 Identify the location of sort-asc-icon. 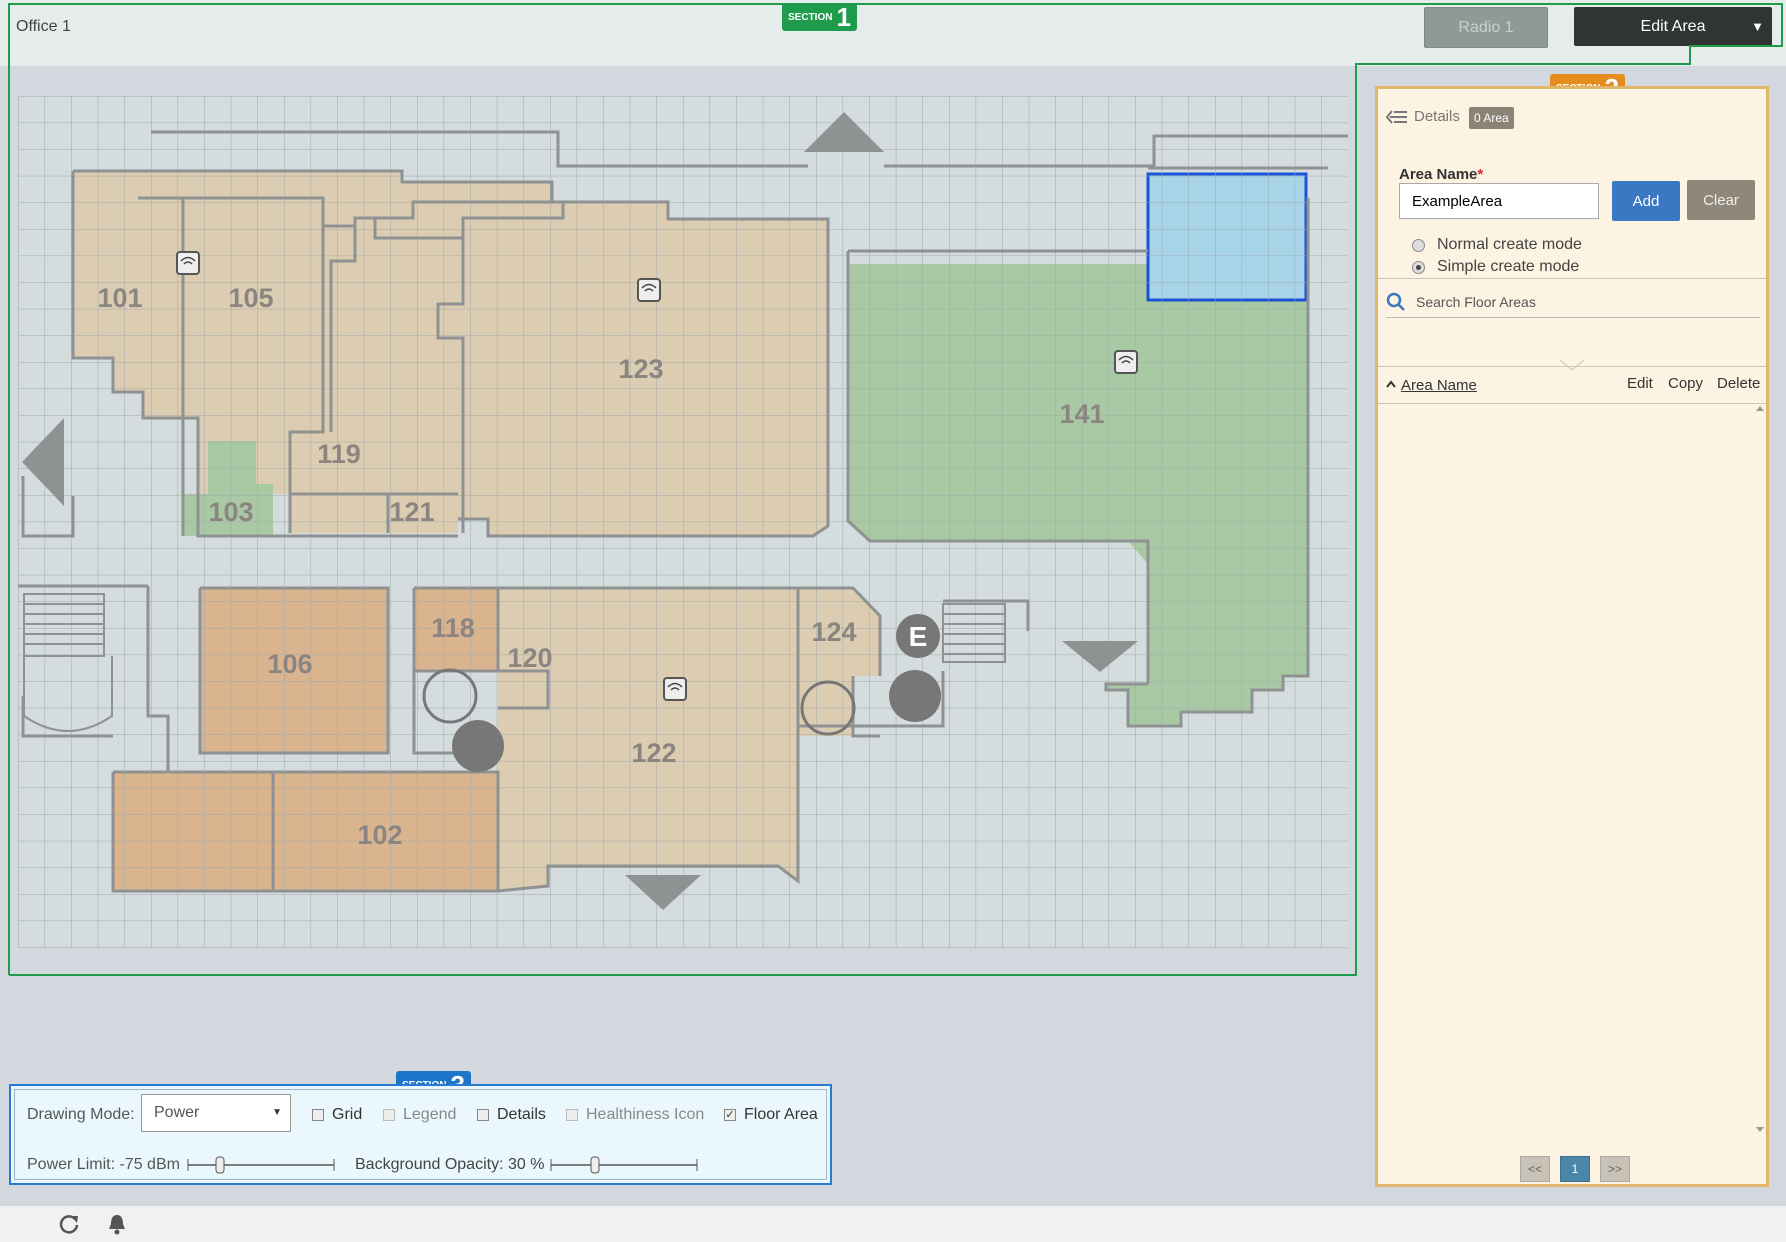
(1391, 384).